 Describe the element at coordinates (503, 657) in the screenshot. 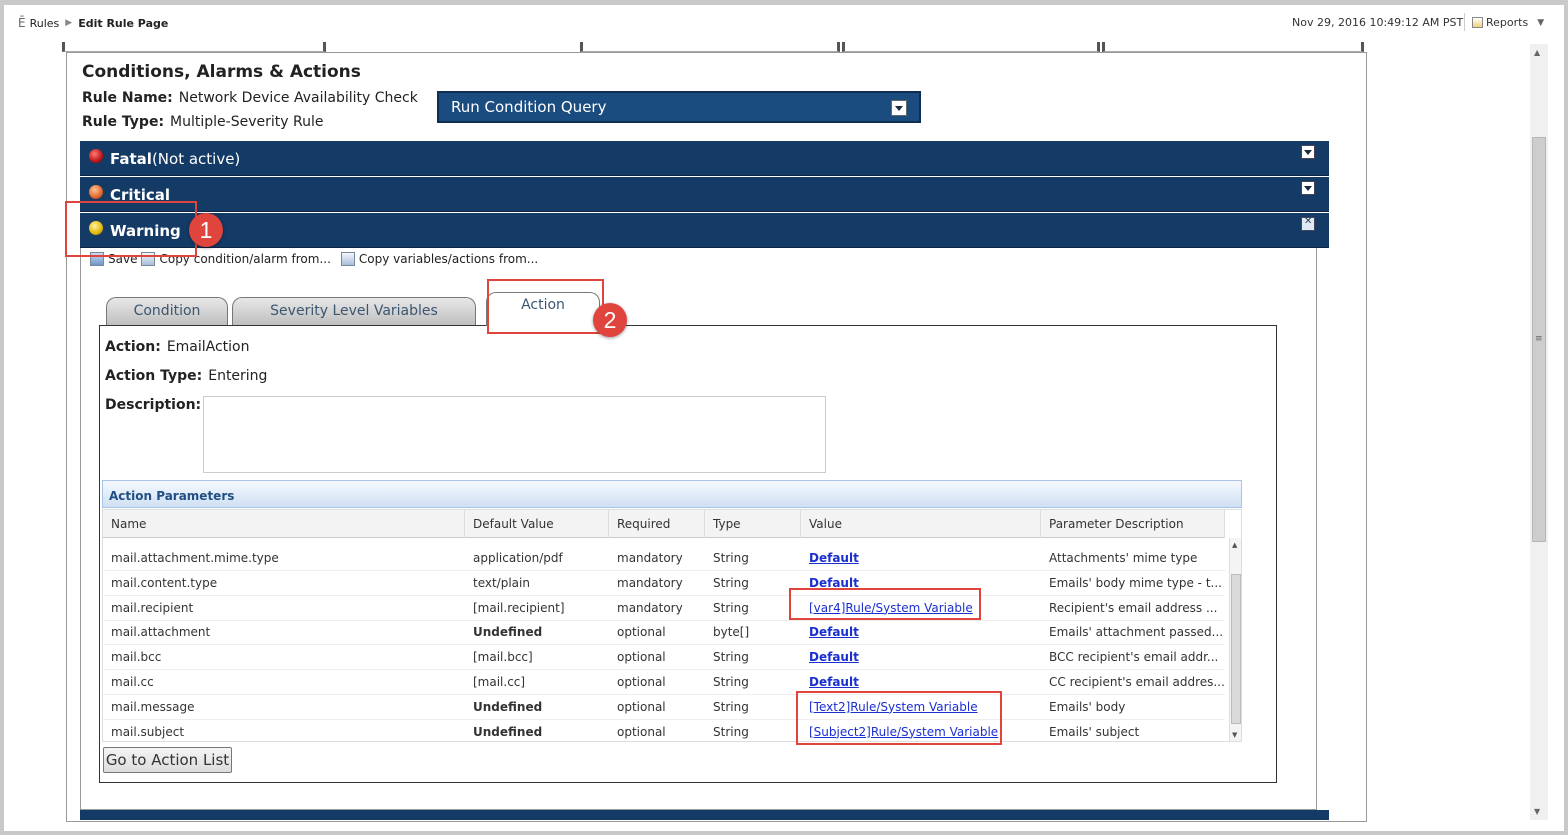

I see `cell-default-value: [mail.bcc]` at that location.